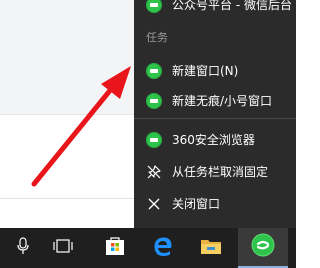 Image resolution: width=320 pixels, height=268 pixels. What do you see at coordinates (157, 37) in the screenshot?
I see `tasks-heading: 任务` at bounding box center [157, 37].